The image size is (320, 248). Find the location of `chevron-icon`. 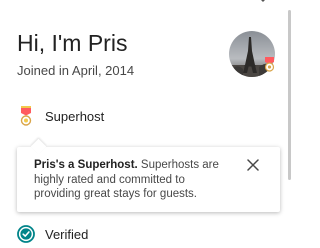

chevron-icon is located at coordinates (263, 1).